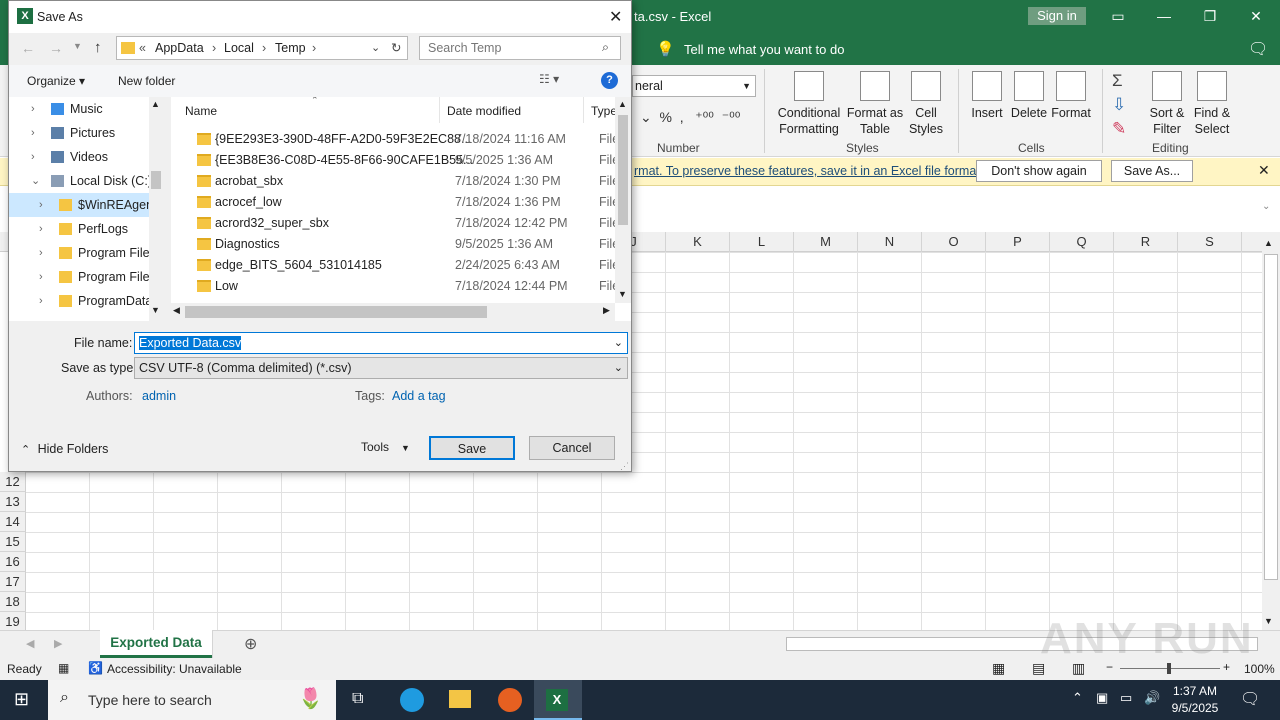  Describe the element at coordinates (398, 286) in the screenshot. I see `file-row: Low 7/18/2024 12:44 PM File f` at that location.